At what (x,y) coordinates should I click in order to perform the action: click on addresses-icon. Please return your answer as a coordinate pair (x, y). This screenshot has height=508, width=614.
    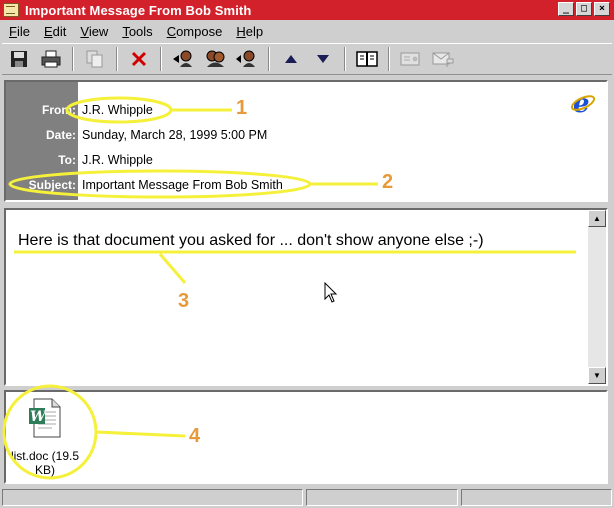
    Looking at the image, I should click on (410, 59).